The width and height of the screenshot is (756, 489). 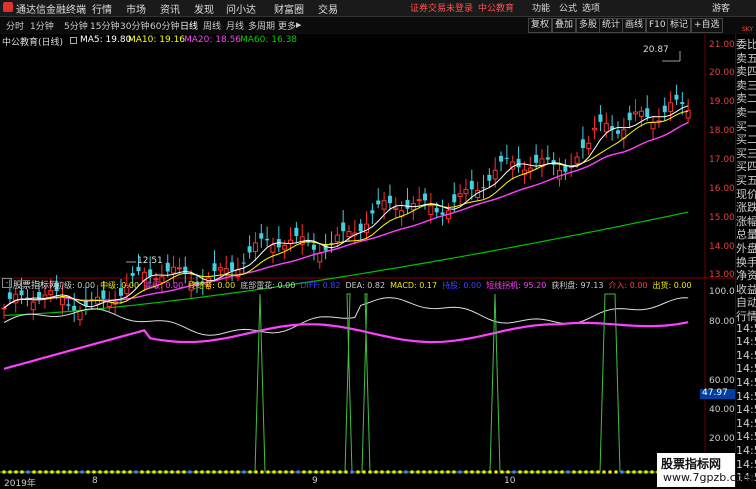 I want to click on statistics-button: 统计, so click(x=611, y=25).